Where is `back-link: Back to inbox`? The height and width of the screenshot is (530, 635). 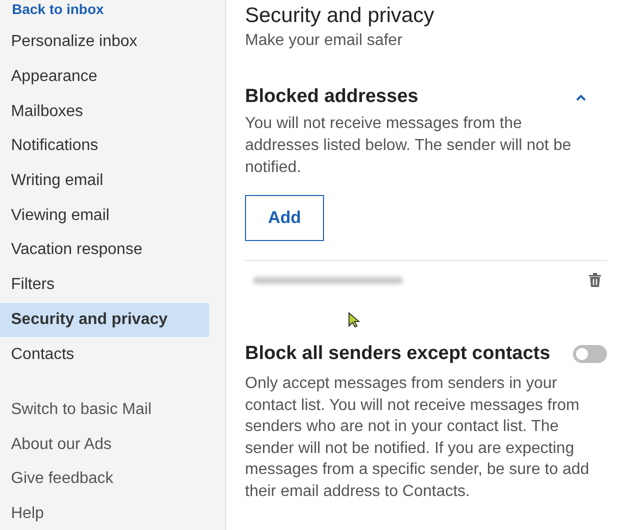 back-link: Back to inbox is located at coordinates (104, 9).